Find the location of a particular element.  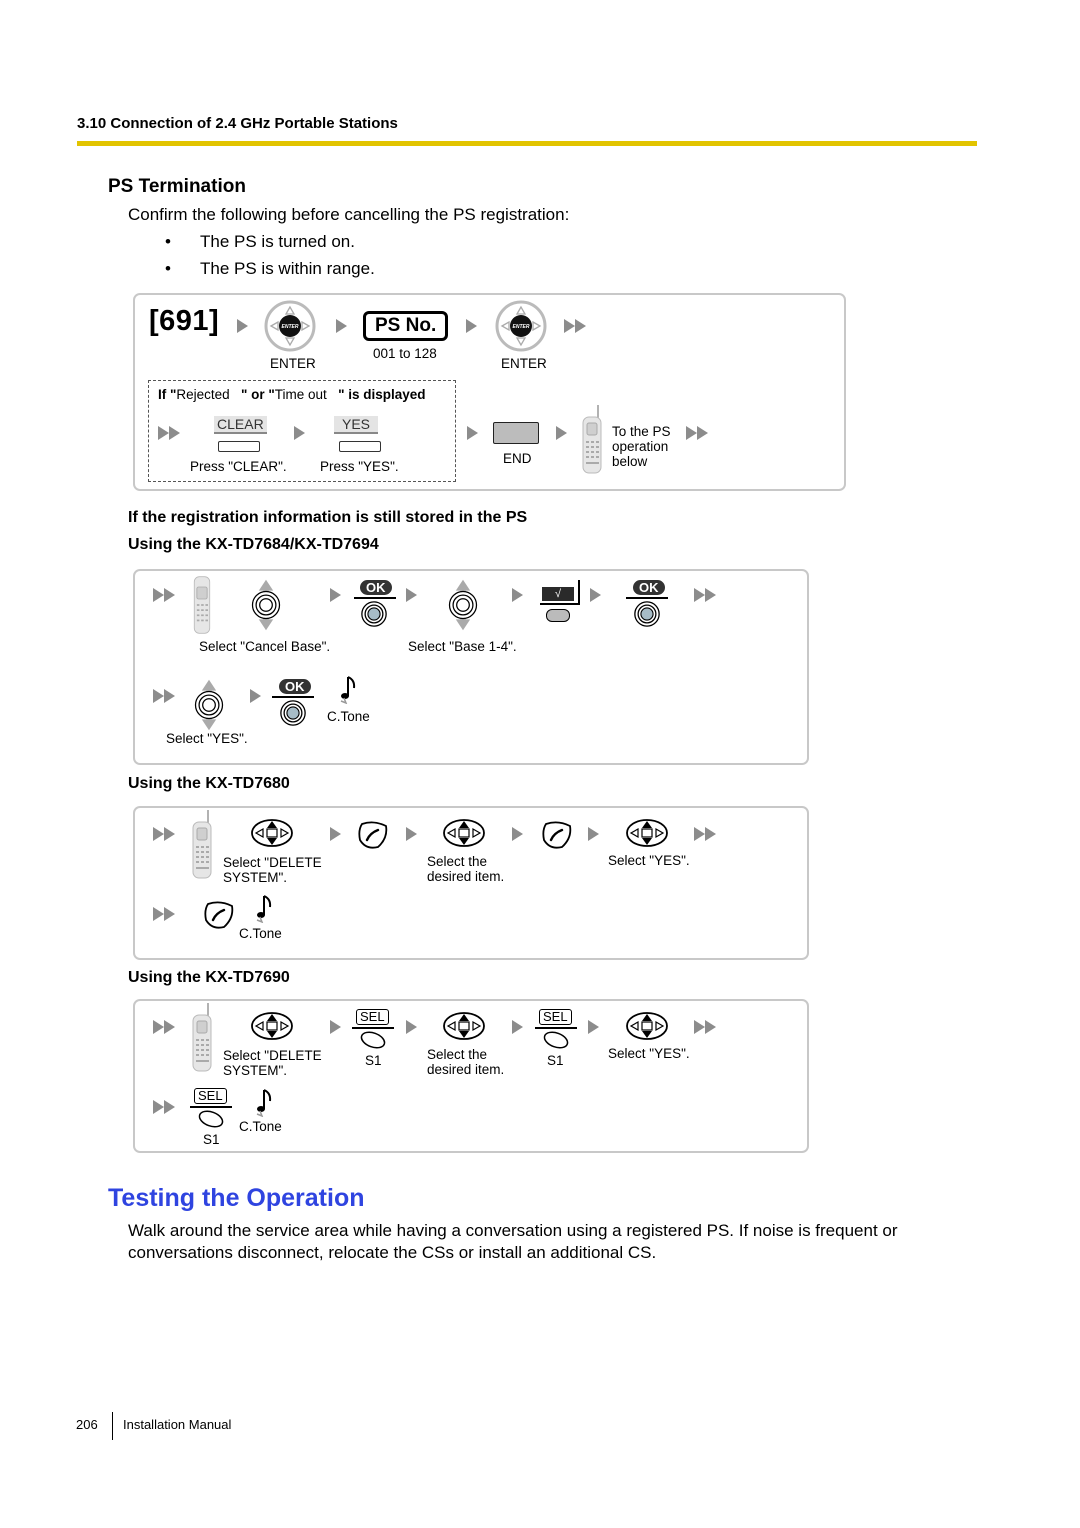

key-divider is located at coordinates (579, 592).